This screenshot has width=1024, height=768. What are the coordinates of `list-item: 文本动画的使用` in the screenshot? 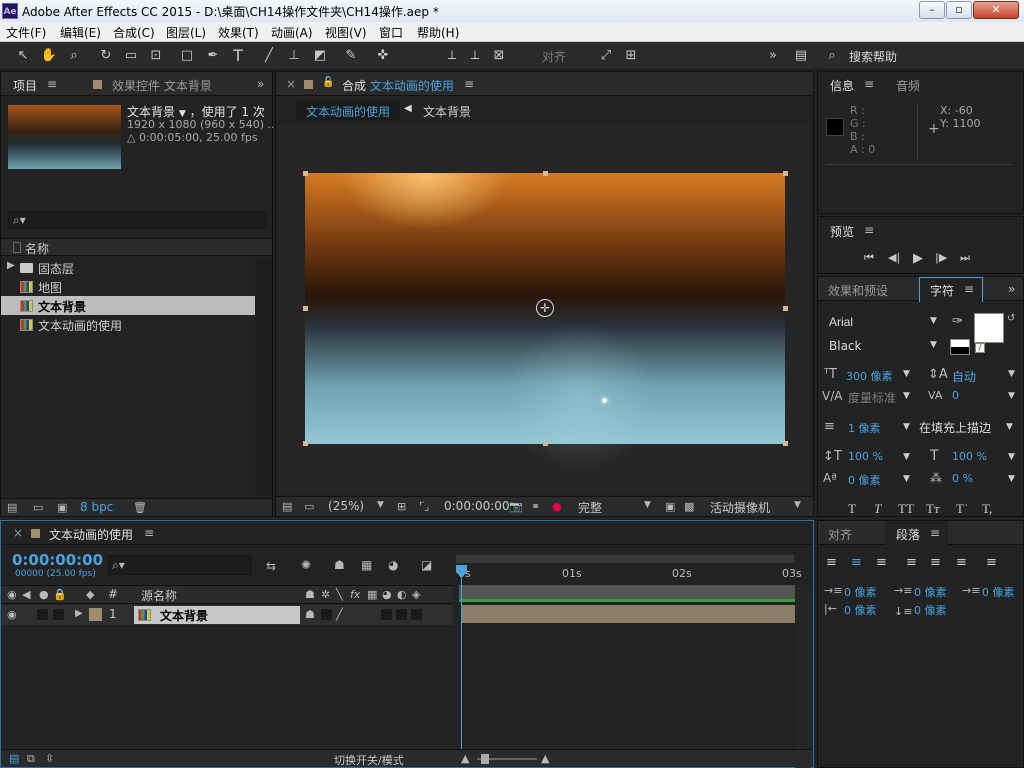 It's located at (128, 324).